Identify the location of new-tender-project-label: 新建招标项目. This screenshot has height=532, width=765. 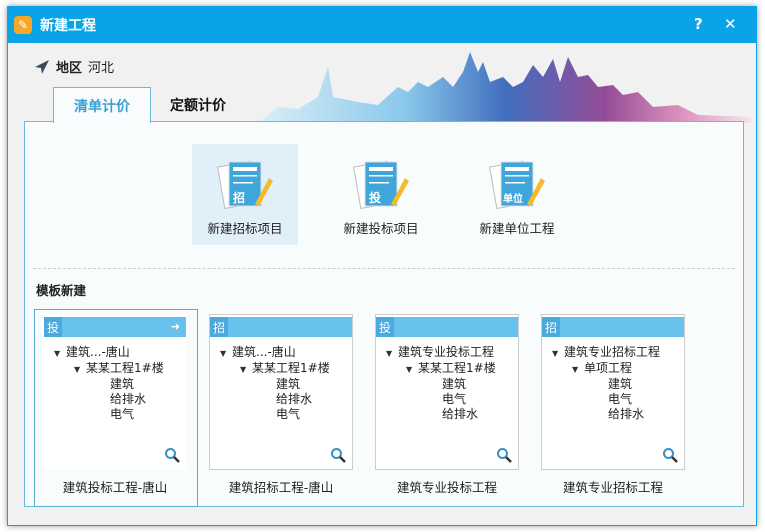
(245, 228).